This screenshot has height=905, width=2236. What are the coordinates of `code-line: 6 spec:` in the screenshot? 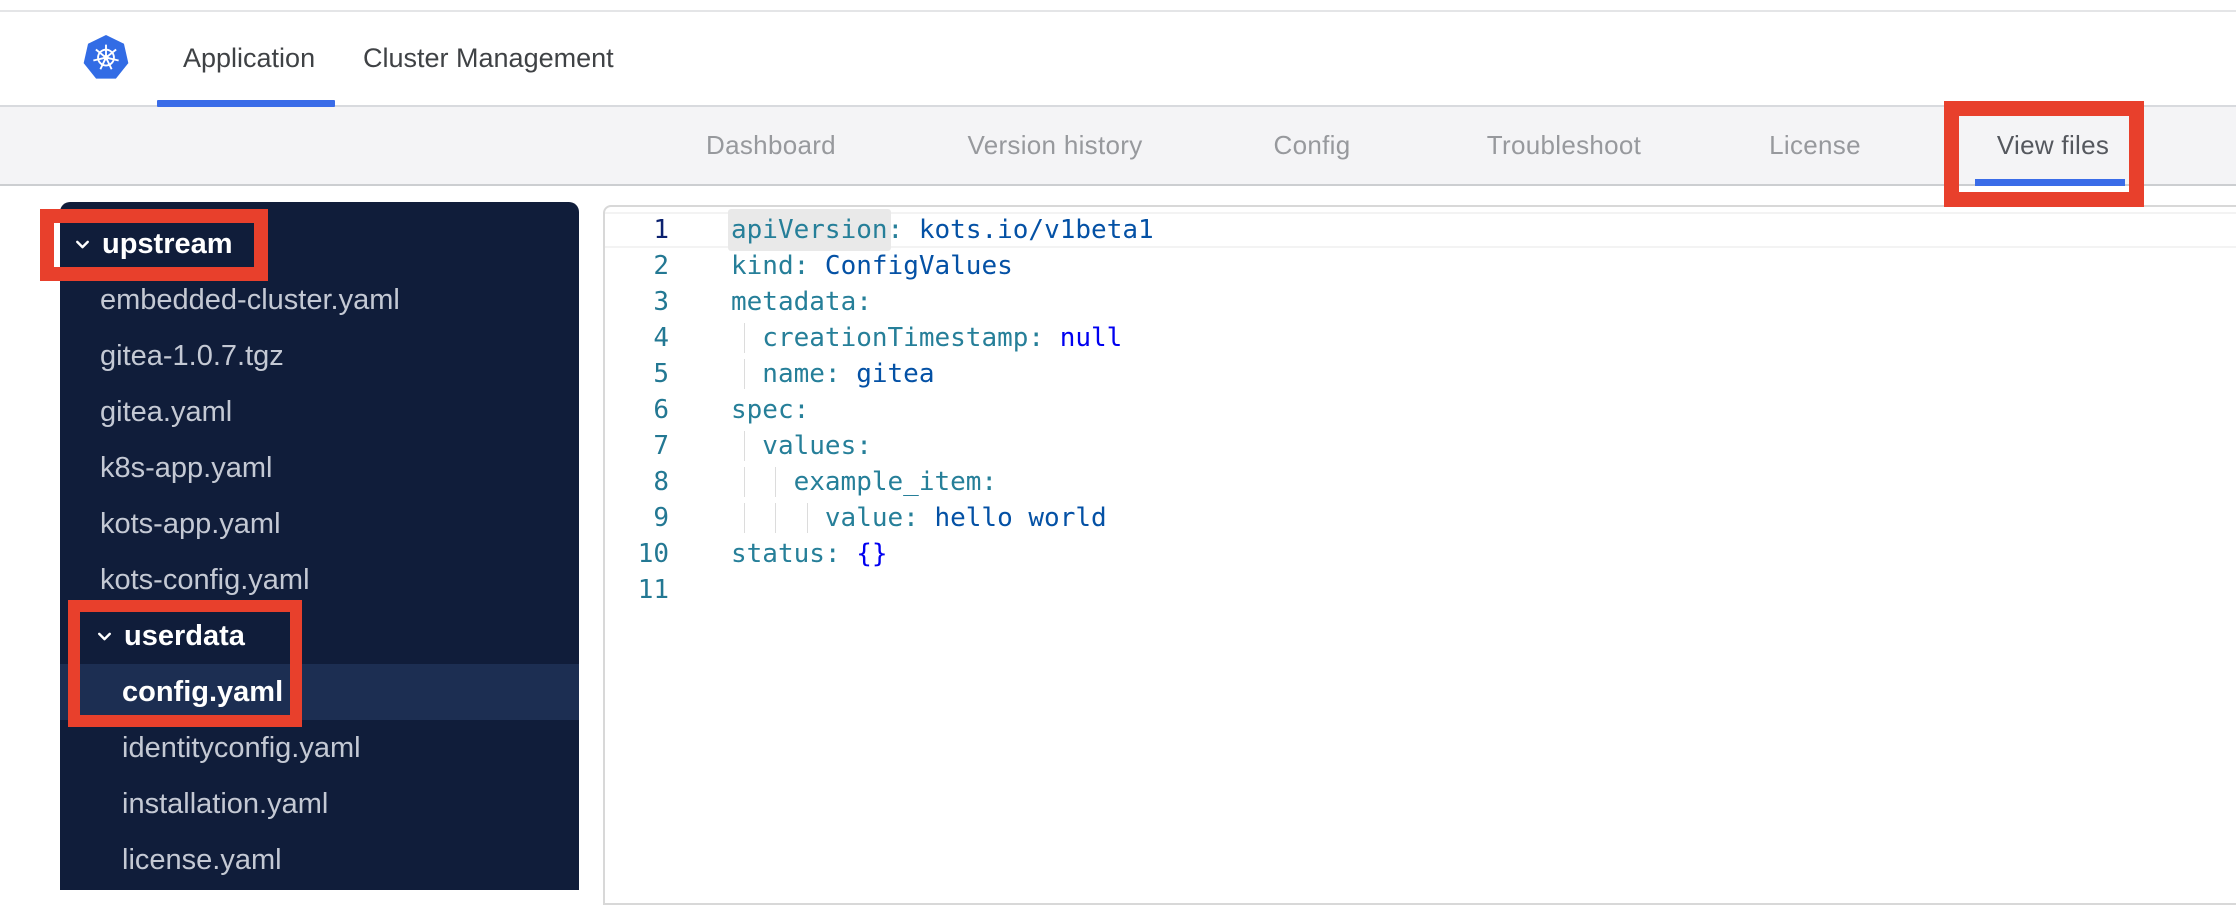 It's located at (1420, 410).